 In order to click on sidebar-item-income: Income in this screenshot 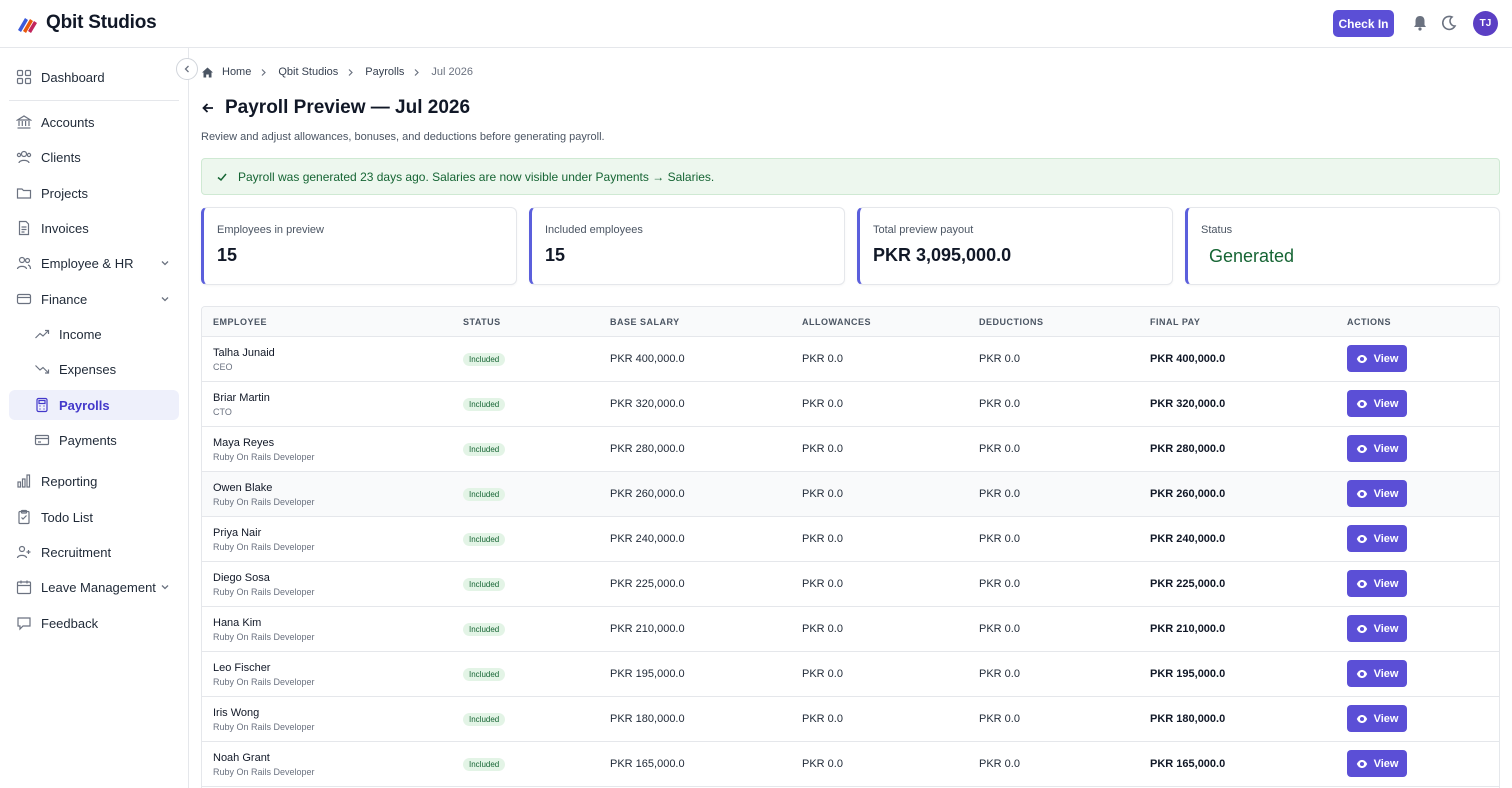, I will do `click(94, 334)`.